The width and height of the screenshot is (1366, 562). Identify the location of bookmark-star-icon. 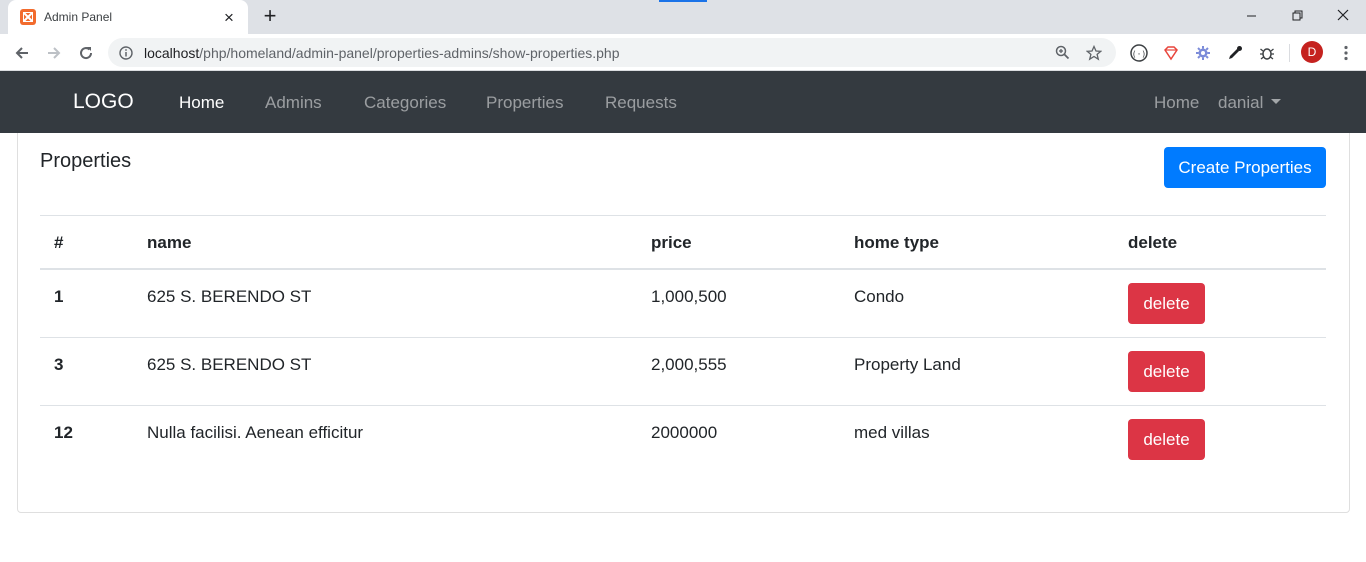
(1094, 53).